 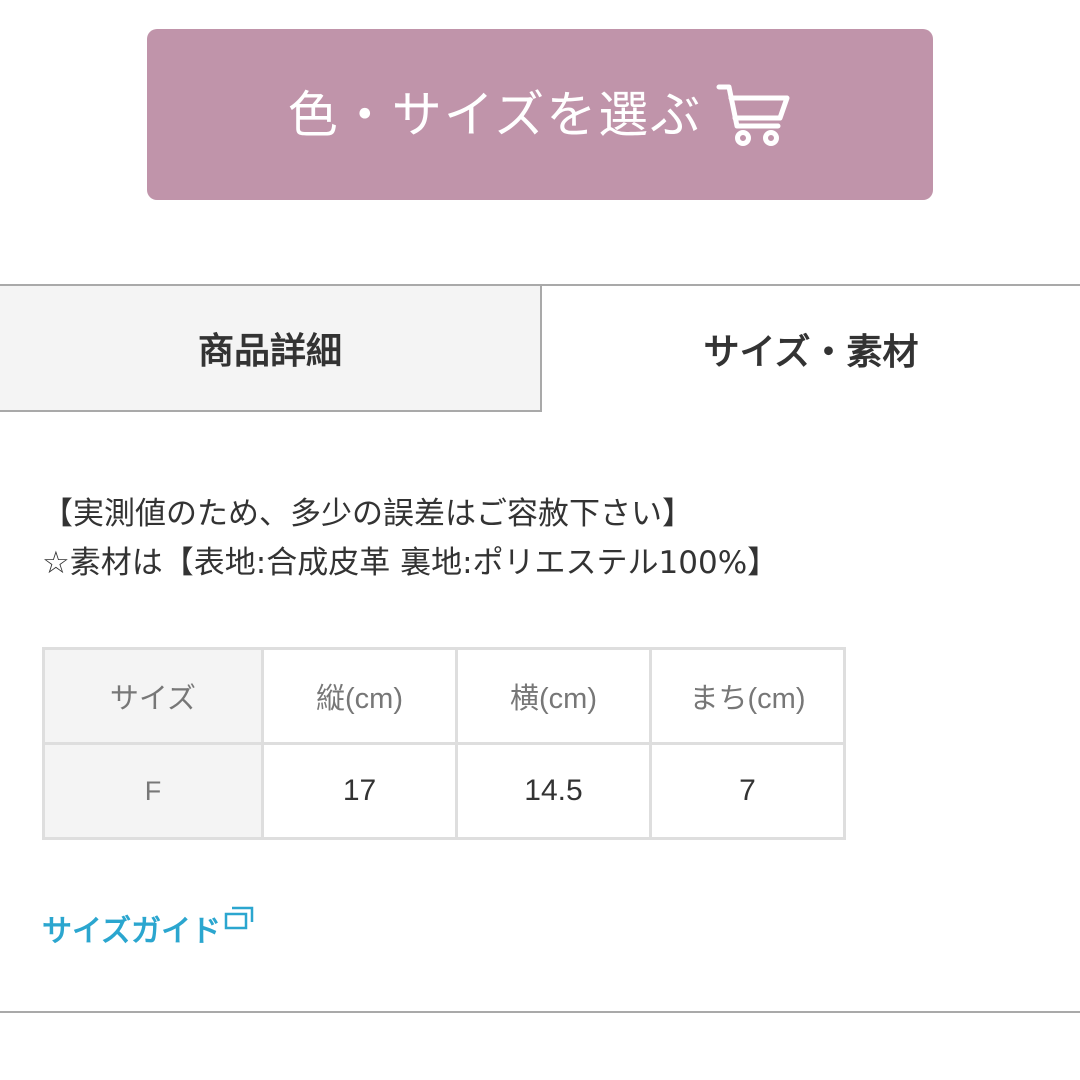 I want to click on size-table-cell: 7, so click(x=747, y=791).